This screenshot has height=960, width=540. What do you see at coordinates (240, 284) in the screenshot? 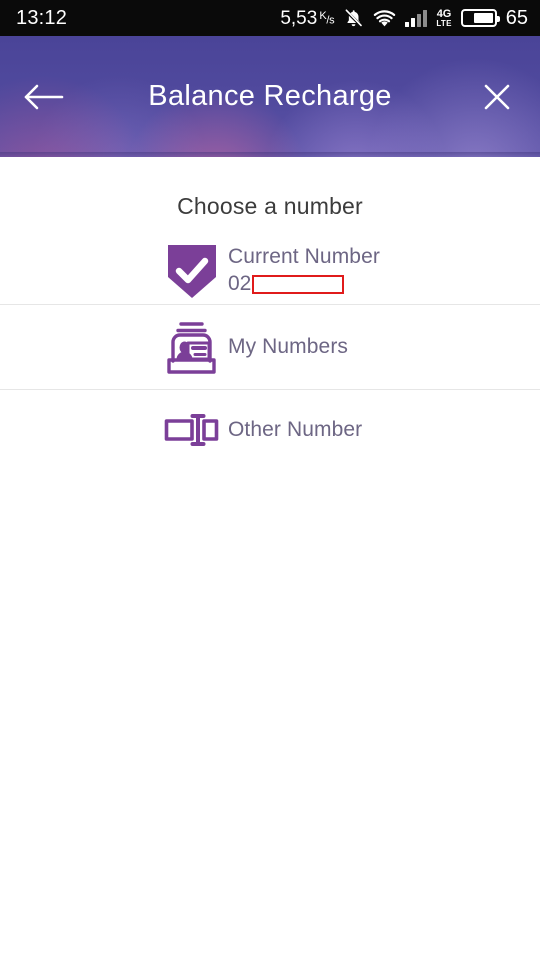
I see `current-number-prefix: 02` at bounding box center [240, 284].